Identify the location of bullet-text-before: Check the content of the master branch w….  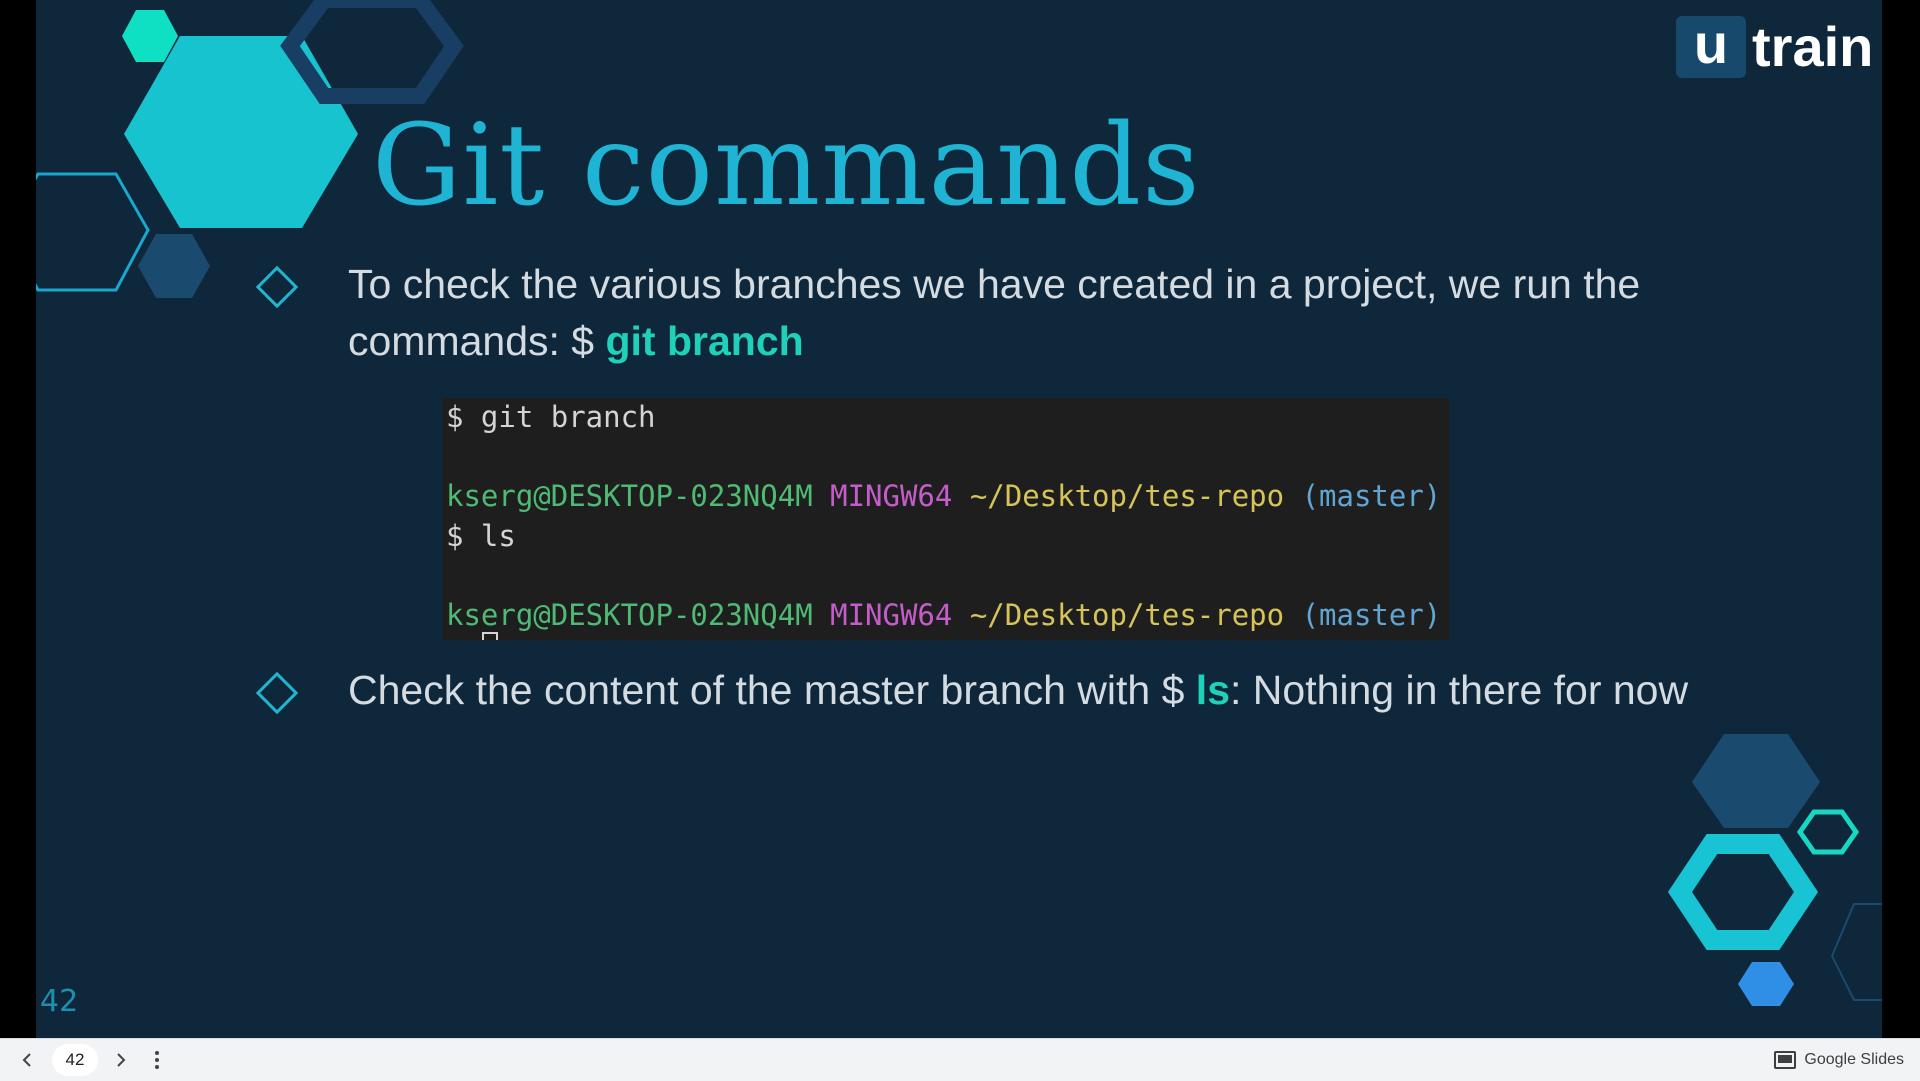
(772, 690).